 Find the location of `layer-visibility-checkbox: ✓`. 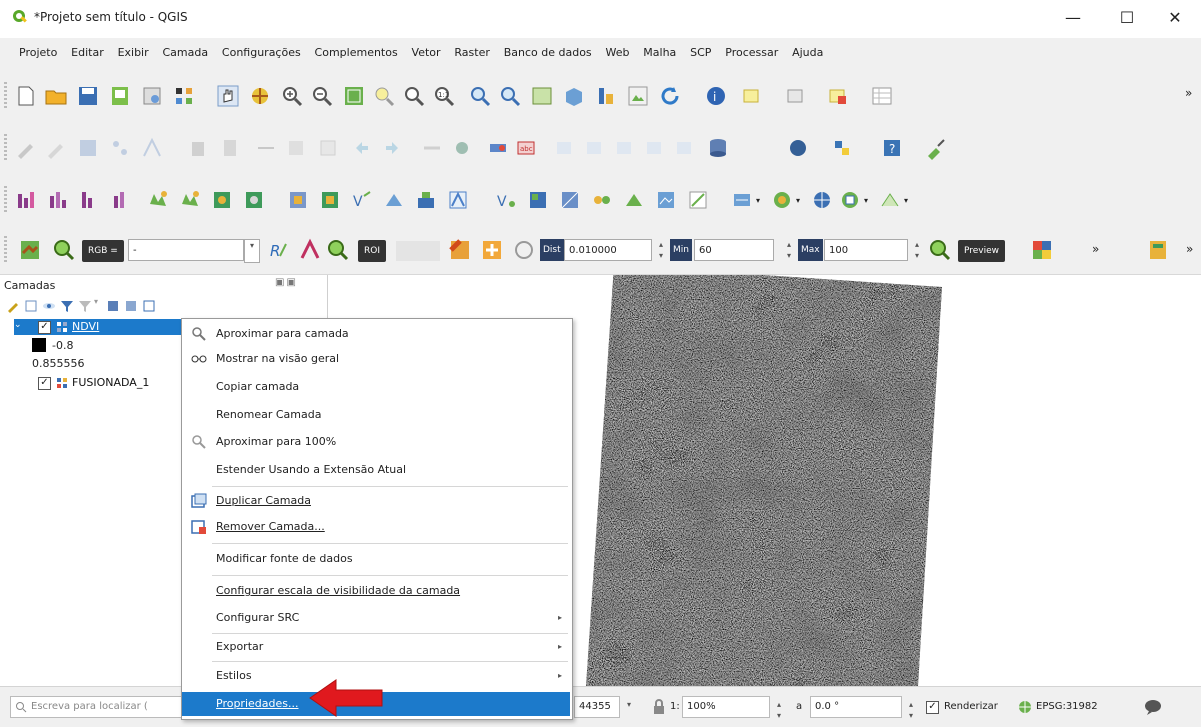

layer-visibility-checkbox: ✓ is located at coordinates (44, 383).